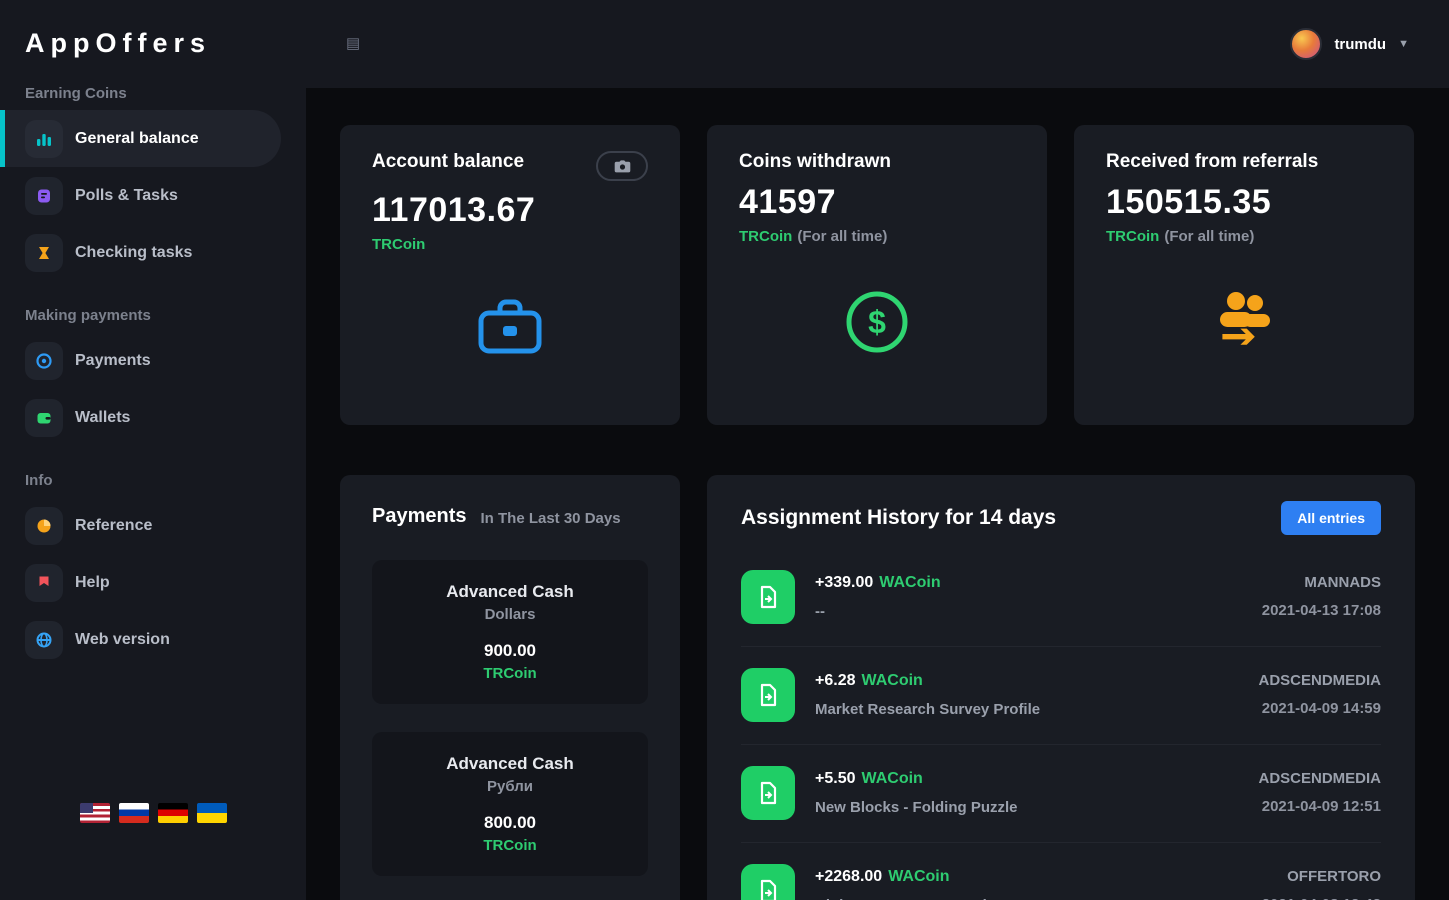 This screenshot has height=900, width=1449. I want to click on sidebar-item-label: Wallets, so click(103, 417).